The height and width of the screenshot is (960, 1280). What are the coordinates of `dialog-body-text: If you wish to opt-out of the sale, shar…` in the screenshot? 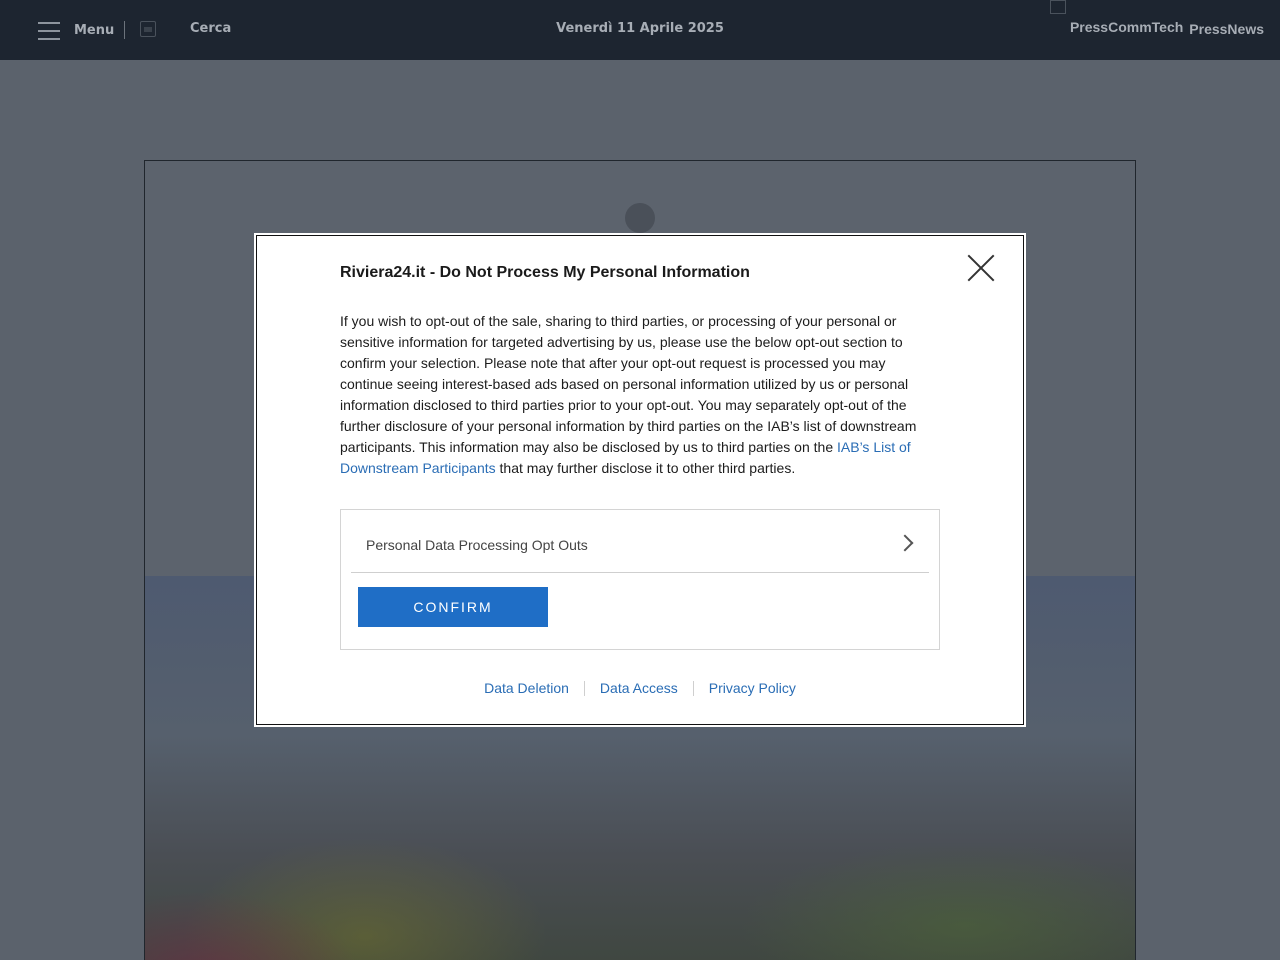 It's located at (628, 384).